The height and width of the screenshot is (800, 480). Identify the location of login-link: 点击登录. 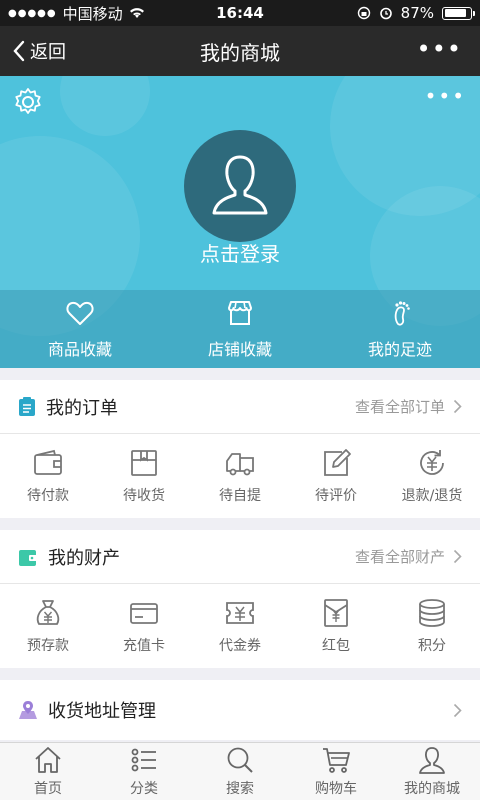
(240, 252).